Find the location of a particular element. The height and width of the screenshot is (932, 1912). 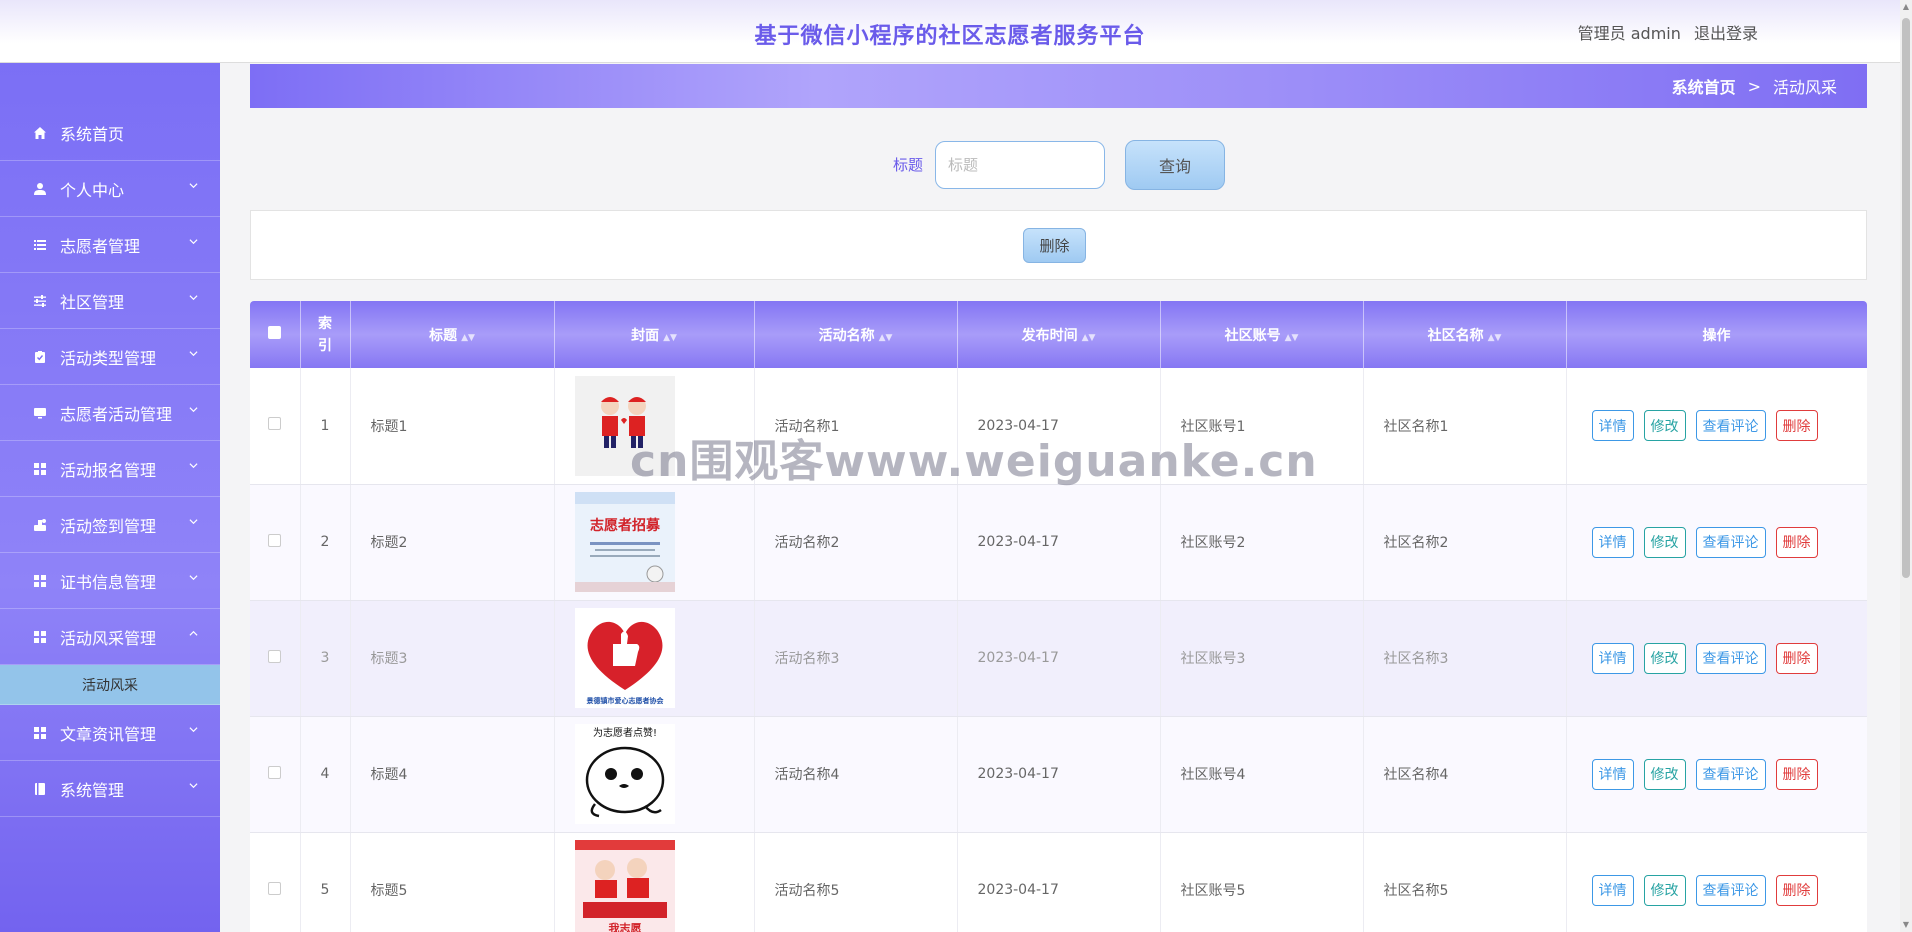

index-cell: 3 is located at coordinates (325, 658).